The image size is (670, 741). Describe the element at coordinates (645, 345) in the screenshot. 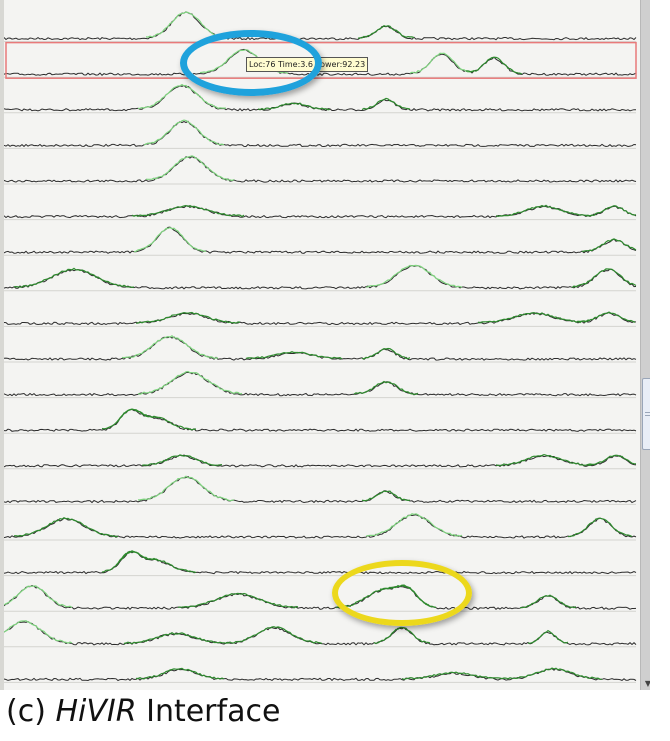

I see `vertical-scrollbar: ▼` at that location.